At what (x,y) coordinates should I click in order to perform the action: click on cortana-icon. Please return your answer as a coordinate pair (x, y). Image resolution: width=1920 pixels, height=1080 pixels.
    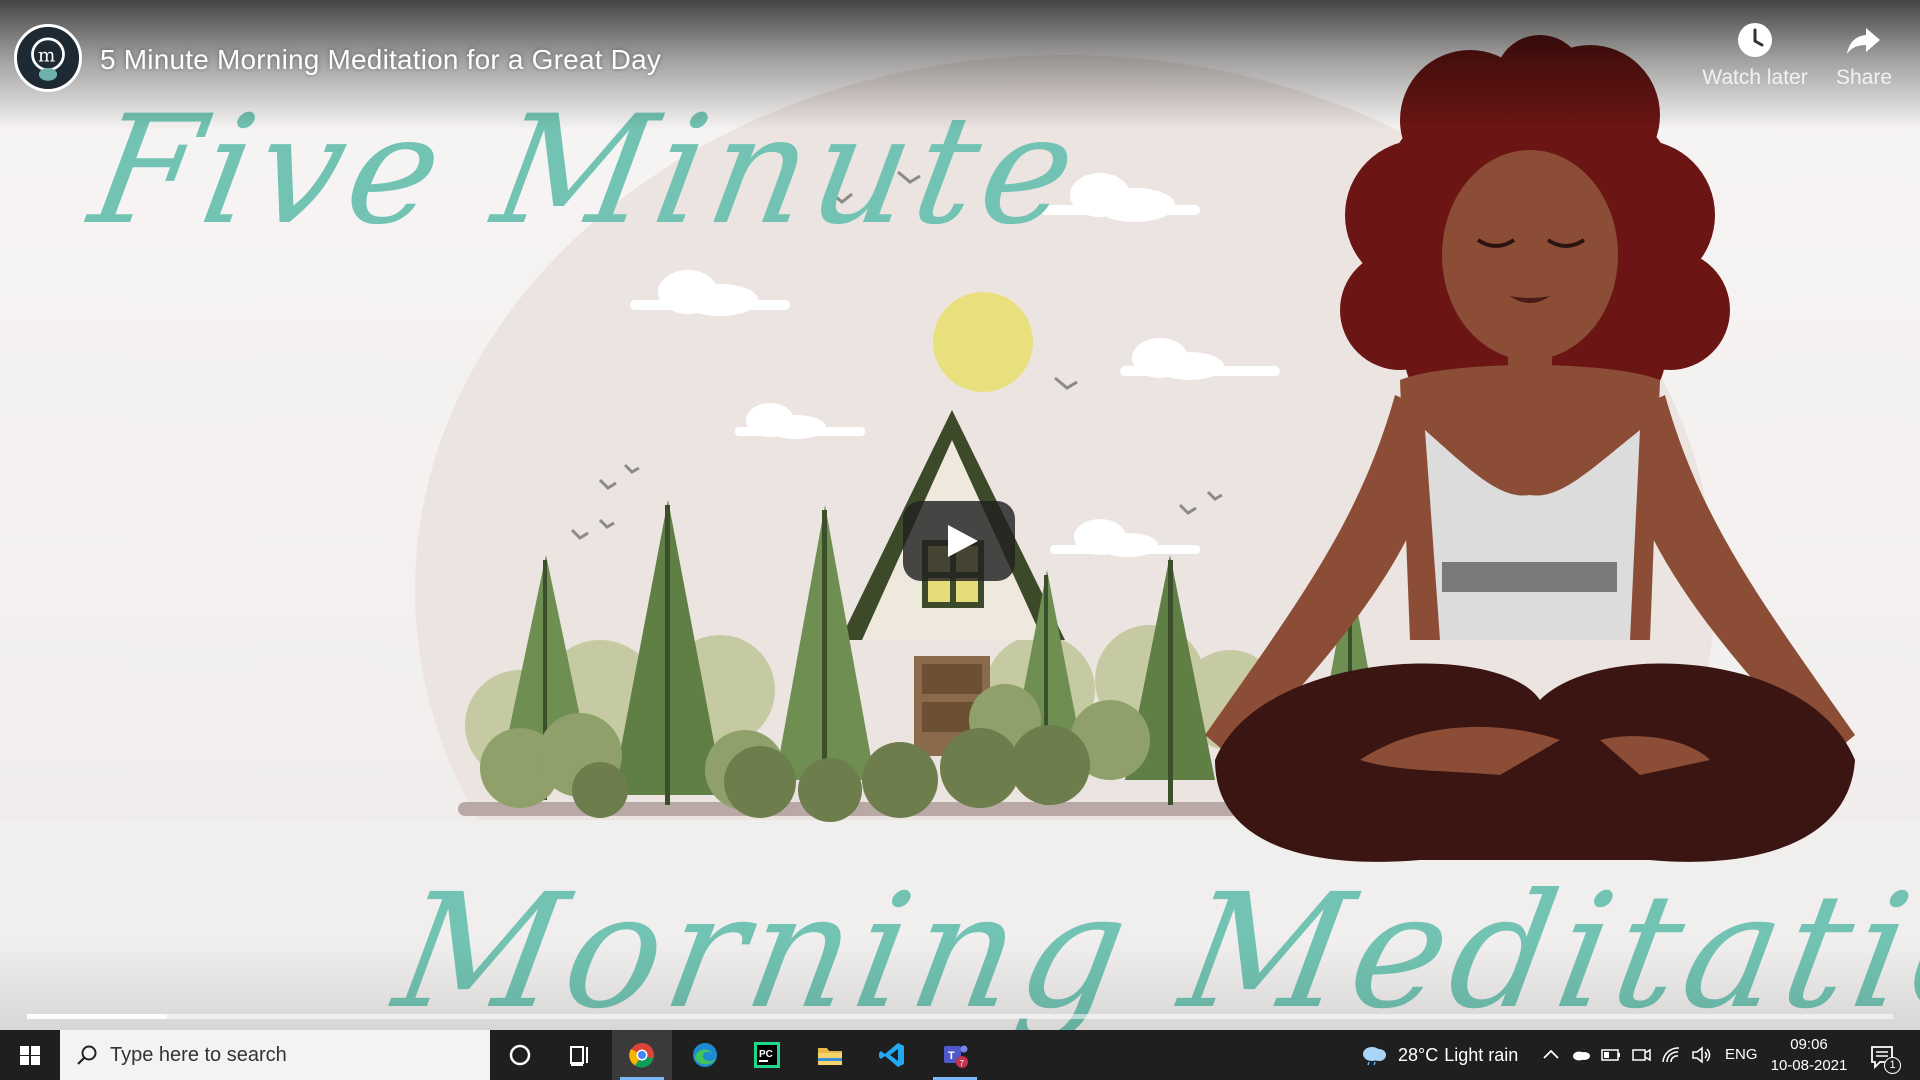
    Looking at the image, I should click on (520, 1055).